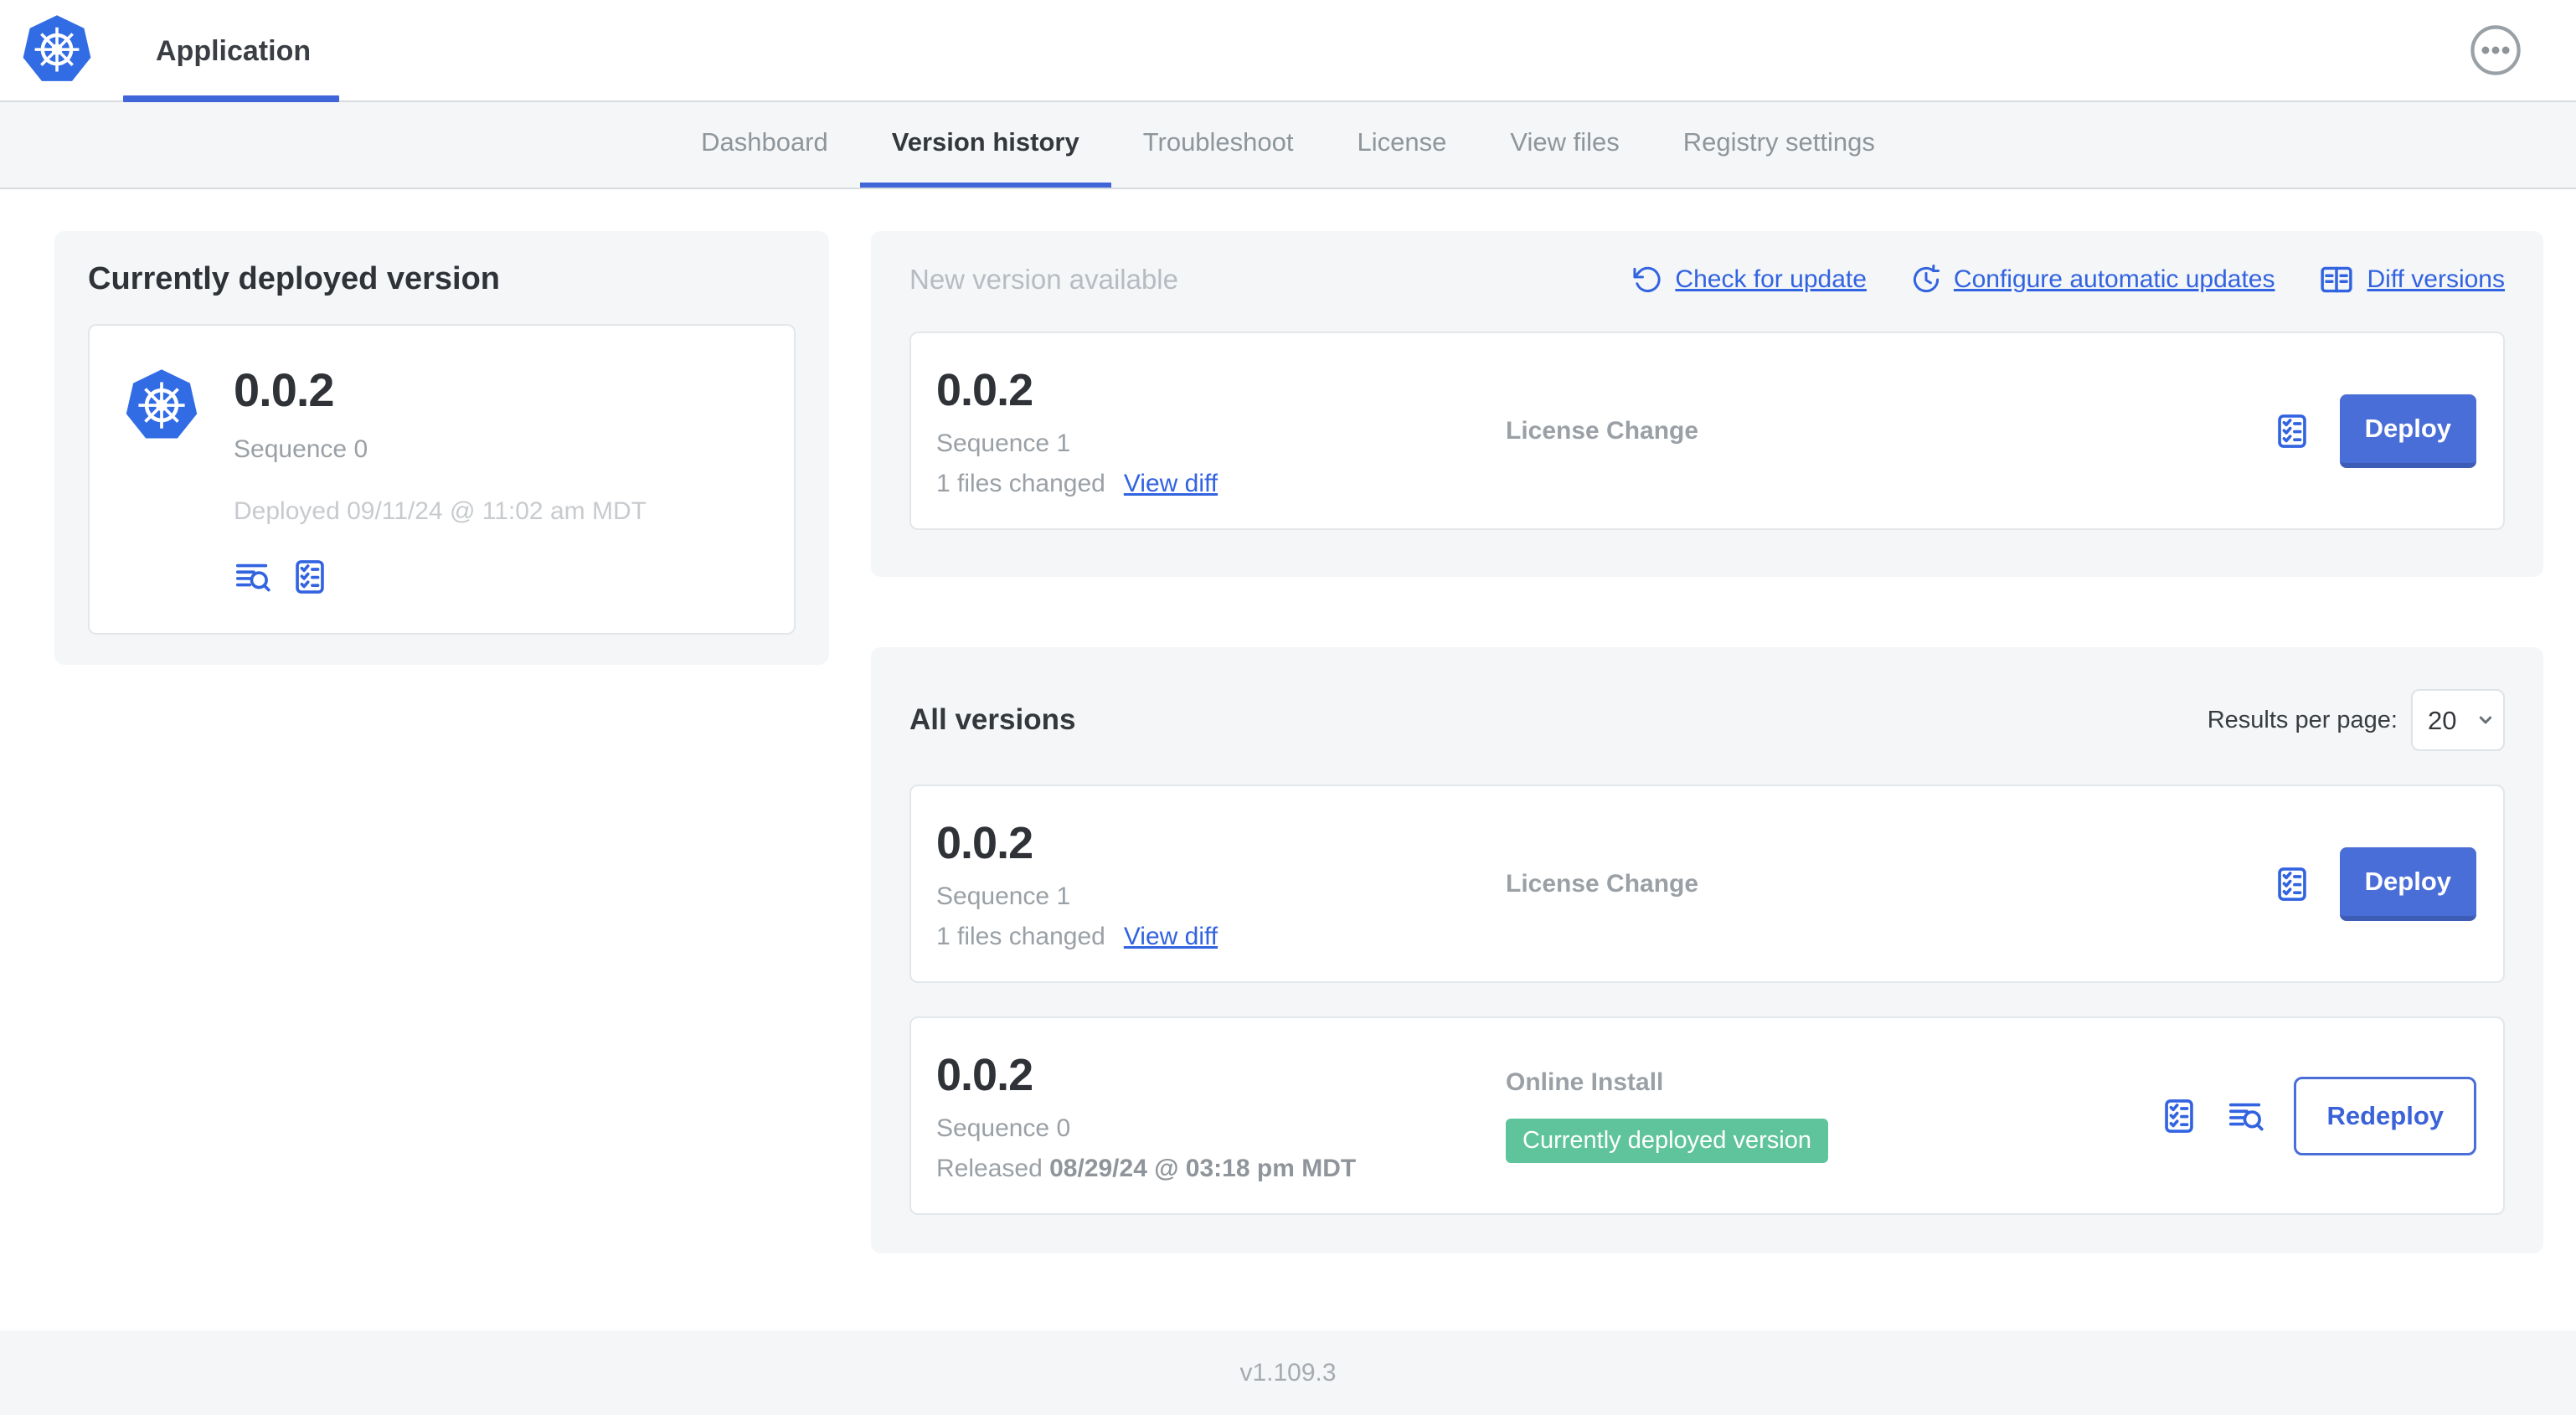 The width and height of the screenshot is (2576, 1415). I want to click on kubernetes-app-icon, so click(162, 404).